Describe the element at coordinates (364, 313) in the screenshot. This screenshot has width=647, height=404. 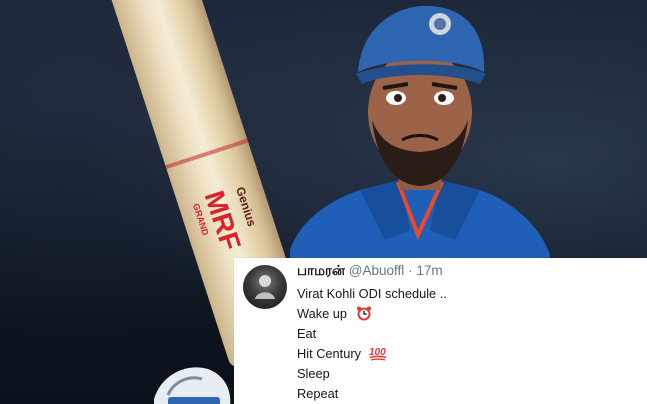
I see `alarm-clock-icon` at that location.